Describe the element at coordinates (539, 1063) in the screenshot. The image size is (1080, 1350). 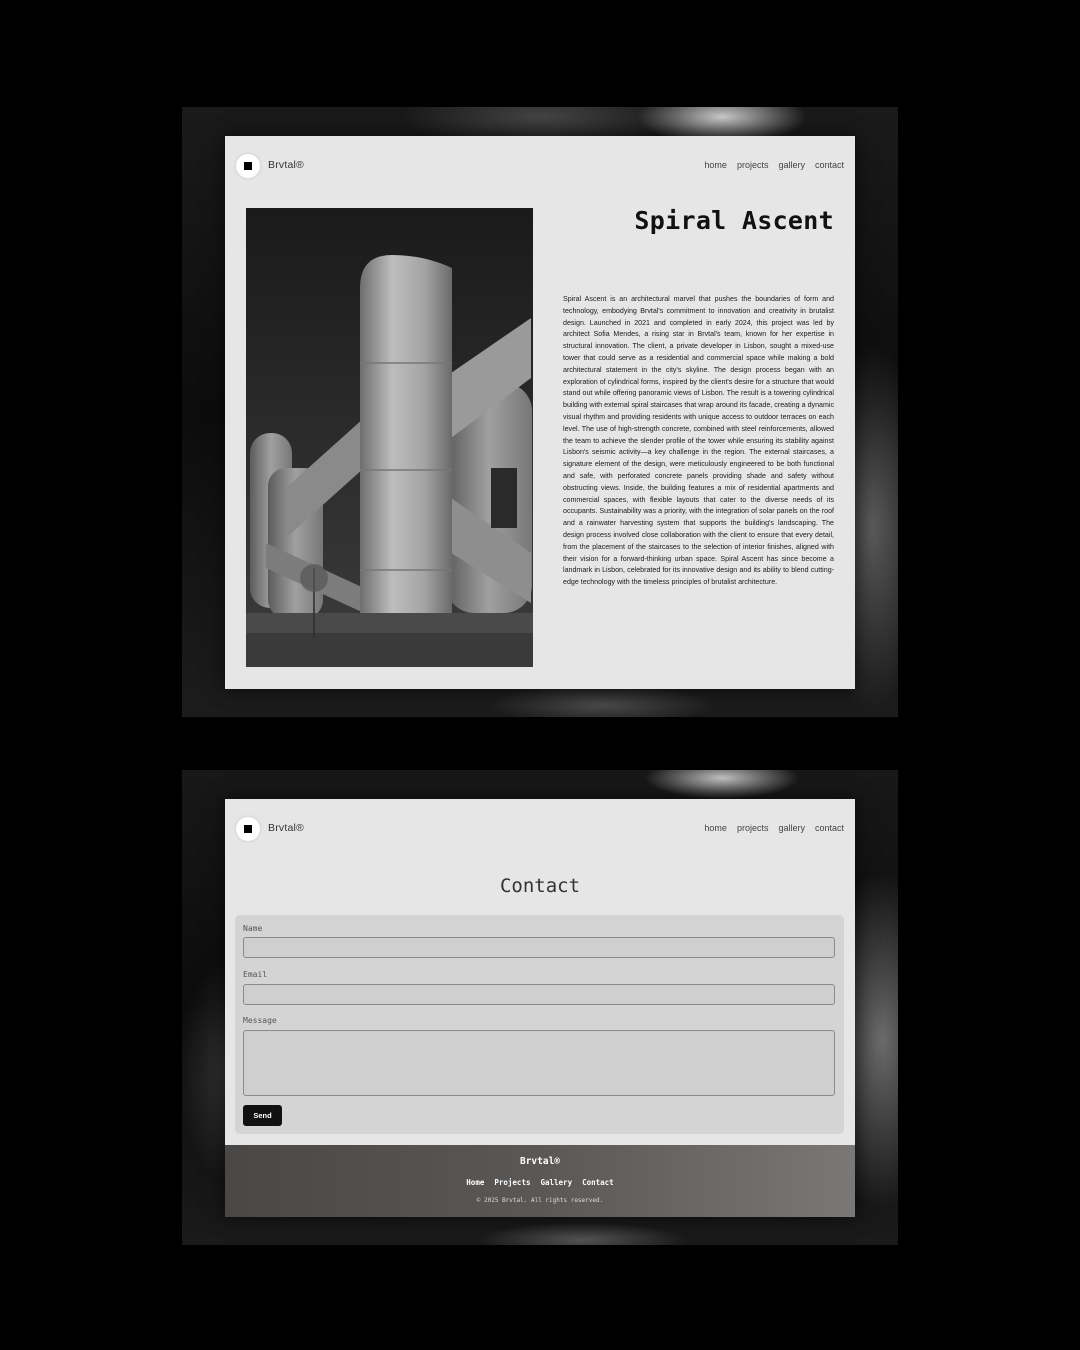
I see `message-textarea` at that location.